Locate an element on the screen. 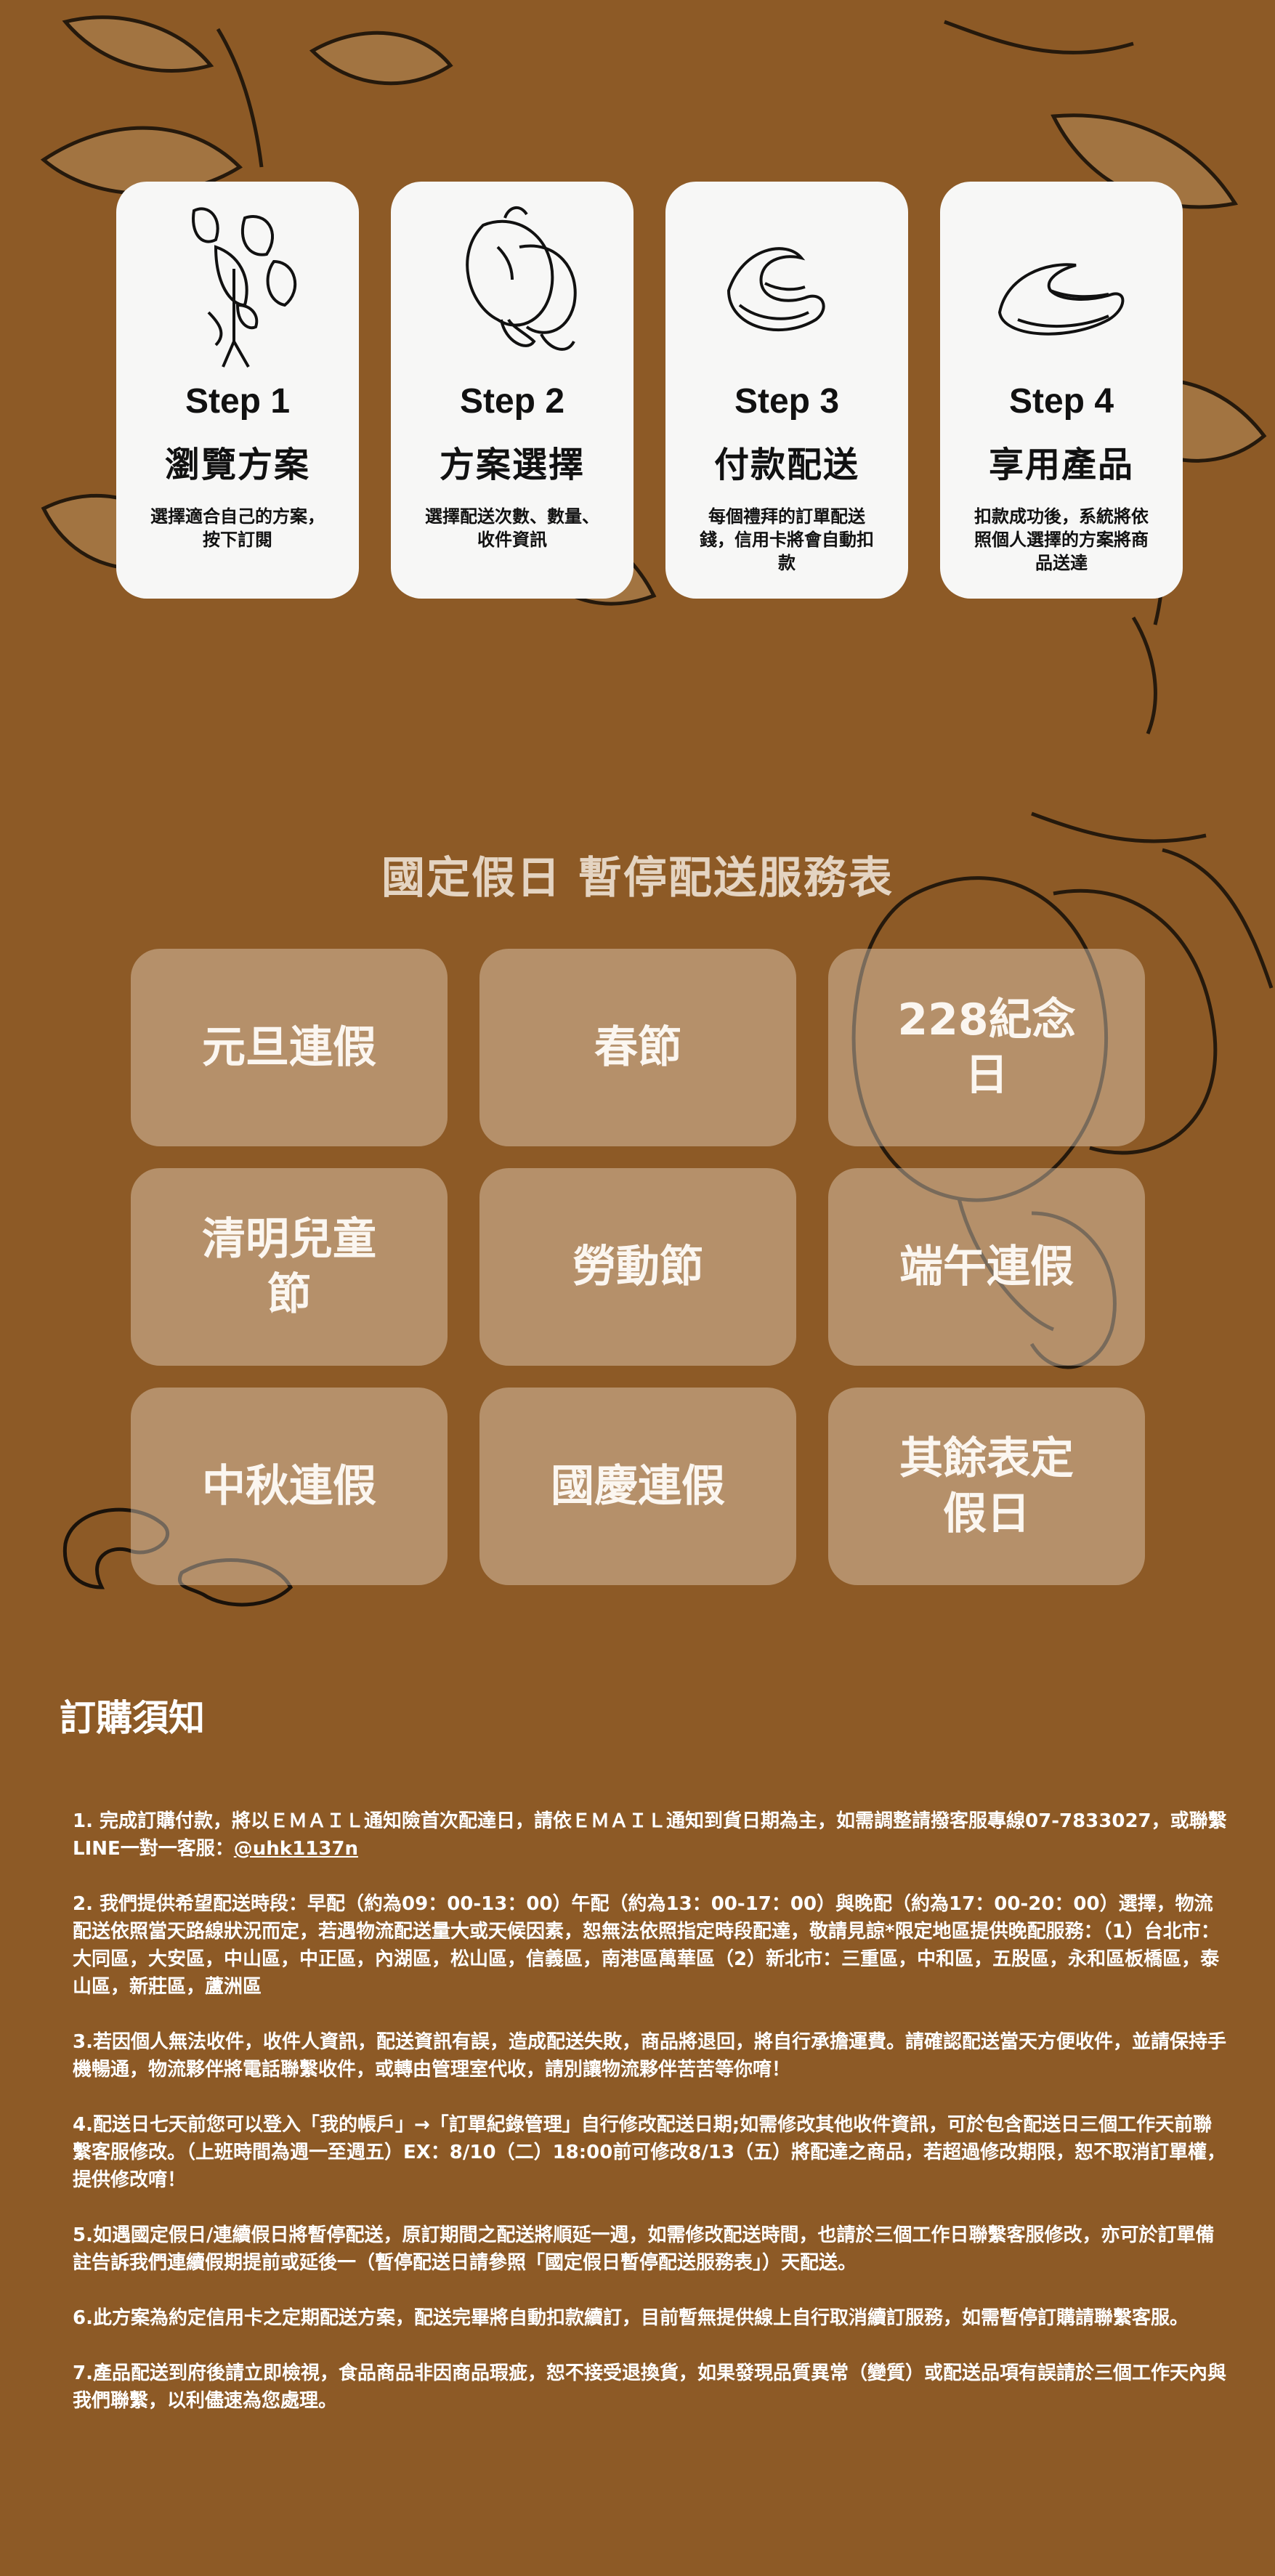 Image resolution: width=1275 pixels, height=2576 pixels. holiday-card: 端午連假 is located at coordinates (986, 1267).